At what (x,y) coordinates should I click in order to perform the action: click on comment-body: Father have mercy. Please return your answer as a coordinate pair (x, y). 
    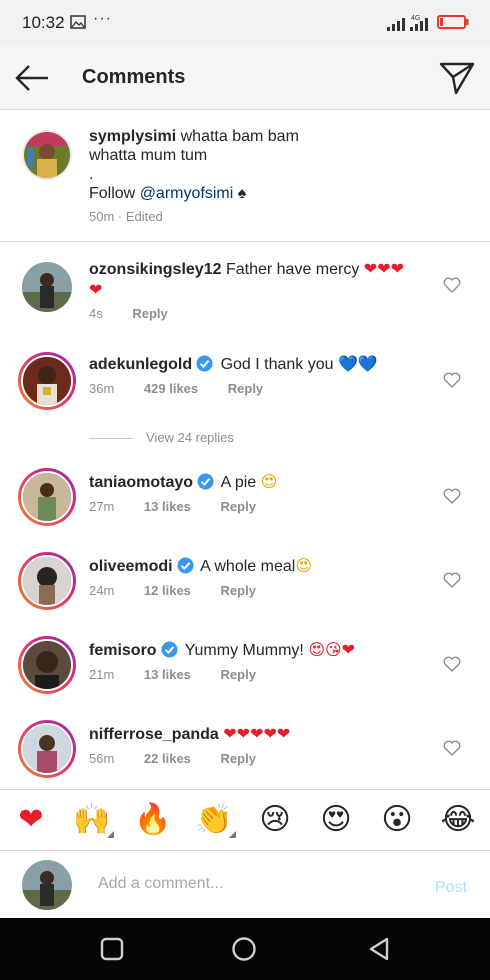
    Looking at the image, I should click on (292, 269).